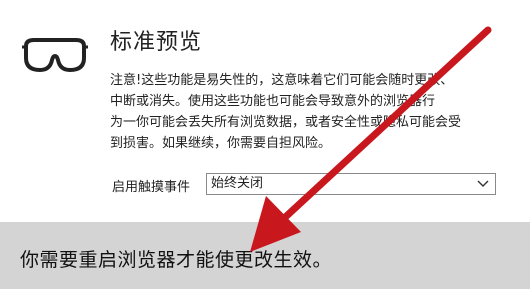  Describe the element at coordinates (286, 122) in the screenshot. I see `warning-line: 为一你可能会丢失所有浏览数据，或者安全性或隐私可能会受` at that location.